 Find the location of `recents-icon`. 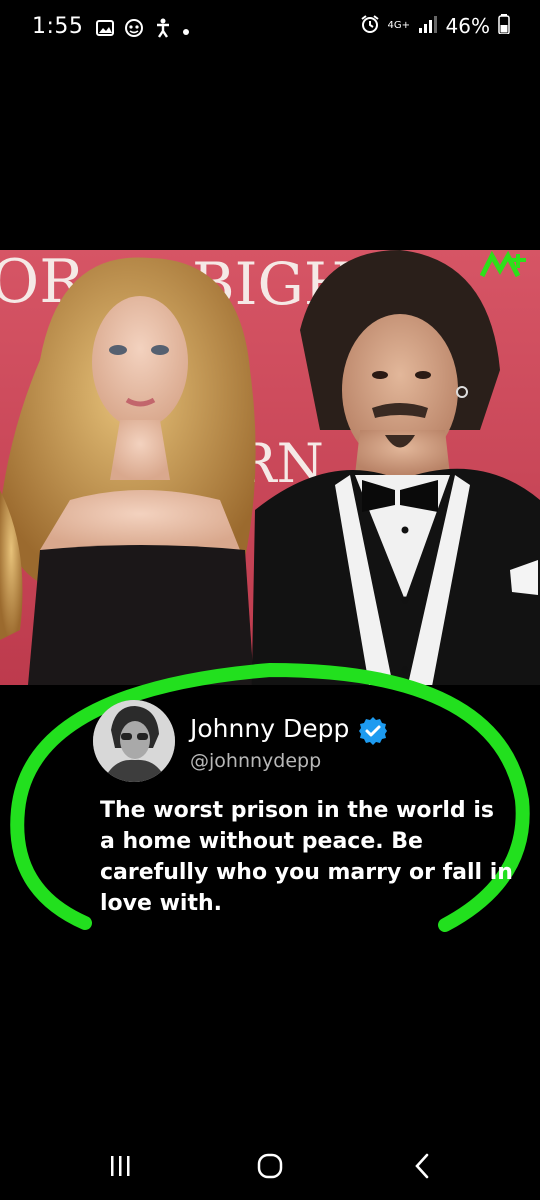

recents-icon is located at coordinates (120, 1166).